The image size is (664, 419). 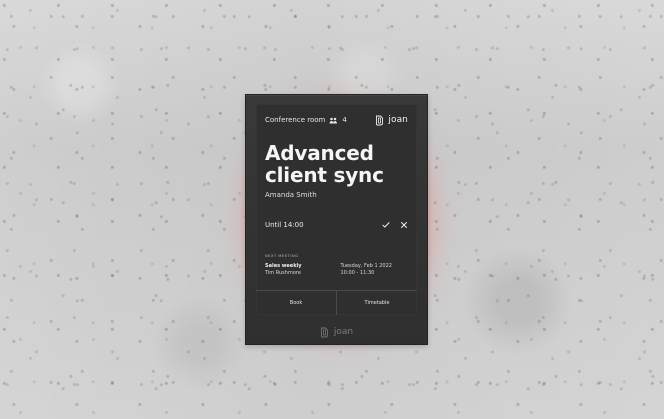 I want to click on timetable-button-label: Timetable, so click(x=377, y=303).